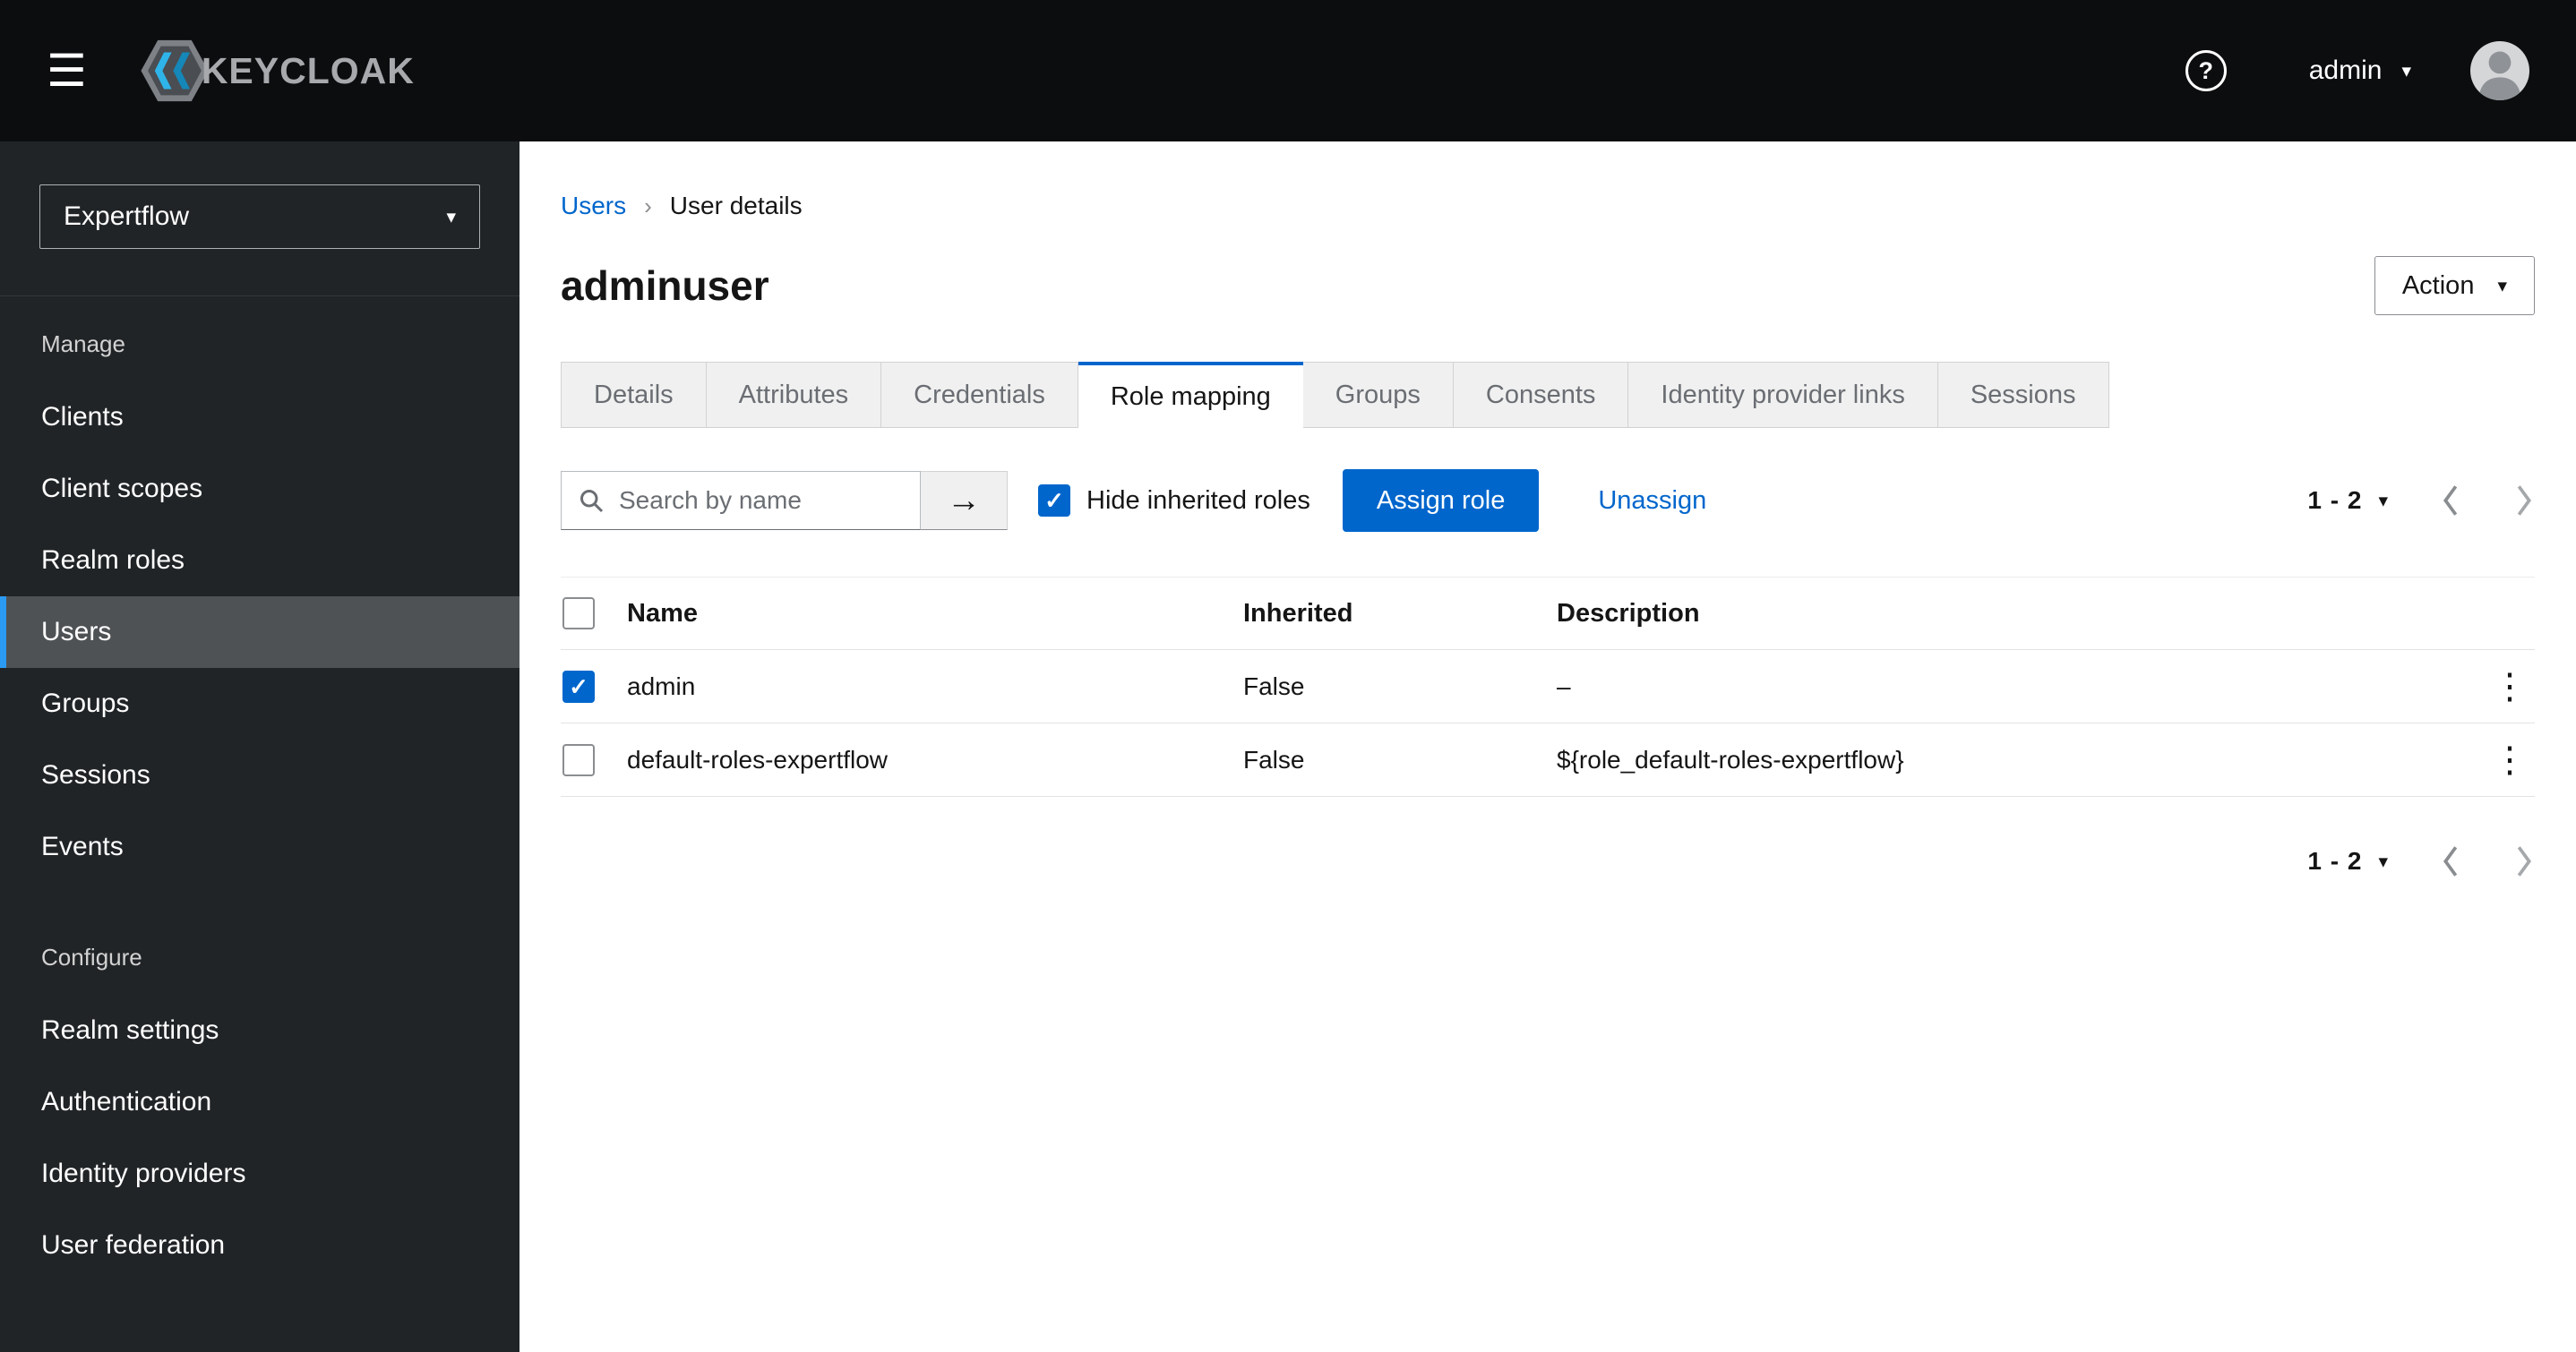 This screenshot has height=1352, width=2576. Describe the element at coordinates (2345, 70) in the screenshot. I see `username: admin` at that location.